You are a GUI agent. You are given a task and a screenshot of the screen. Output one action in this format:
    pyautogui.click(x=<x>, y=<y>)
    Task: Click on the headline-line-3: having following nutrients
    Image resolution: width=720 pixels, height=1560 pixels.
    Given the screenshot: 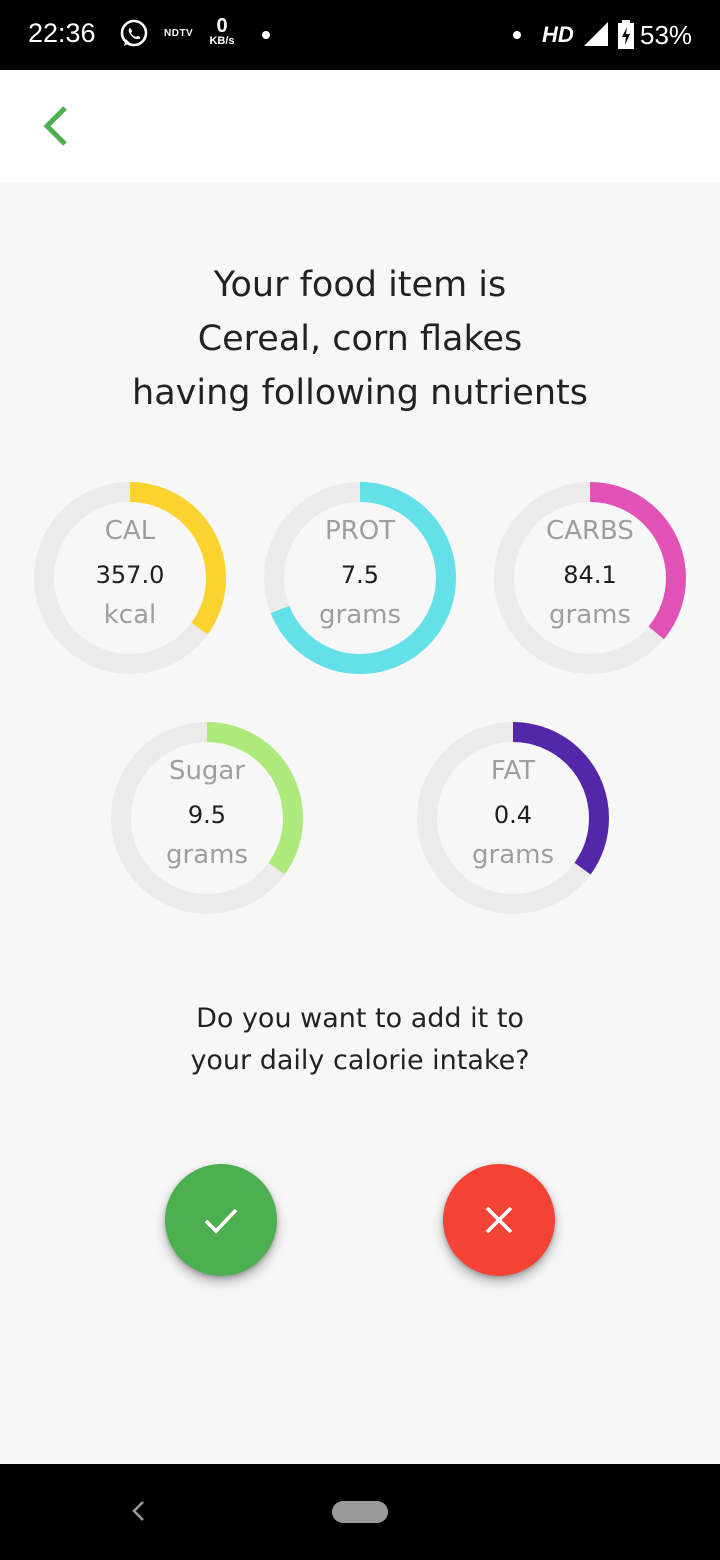 What is the action you would take?
    pyautogui.click(x=360, y=393)
    